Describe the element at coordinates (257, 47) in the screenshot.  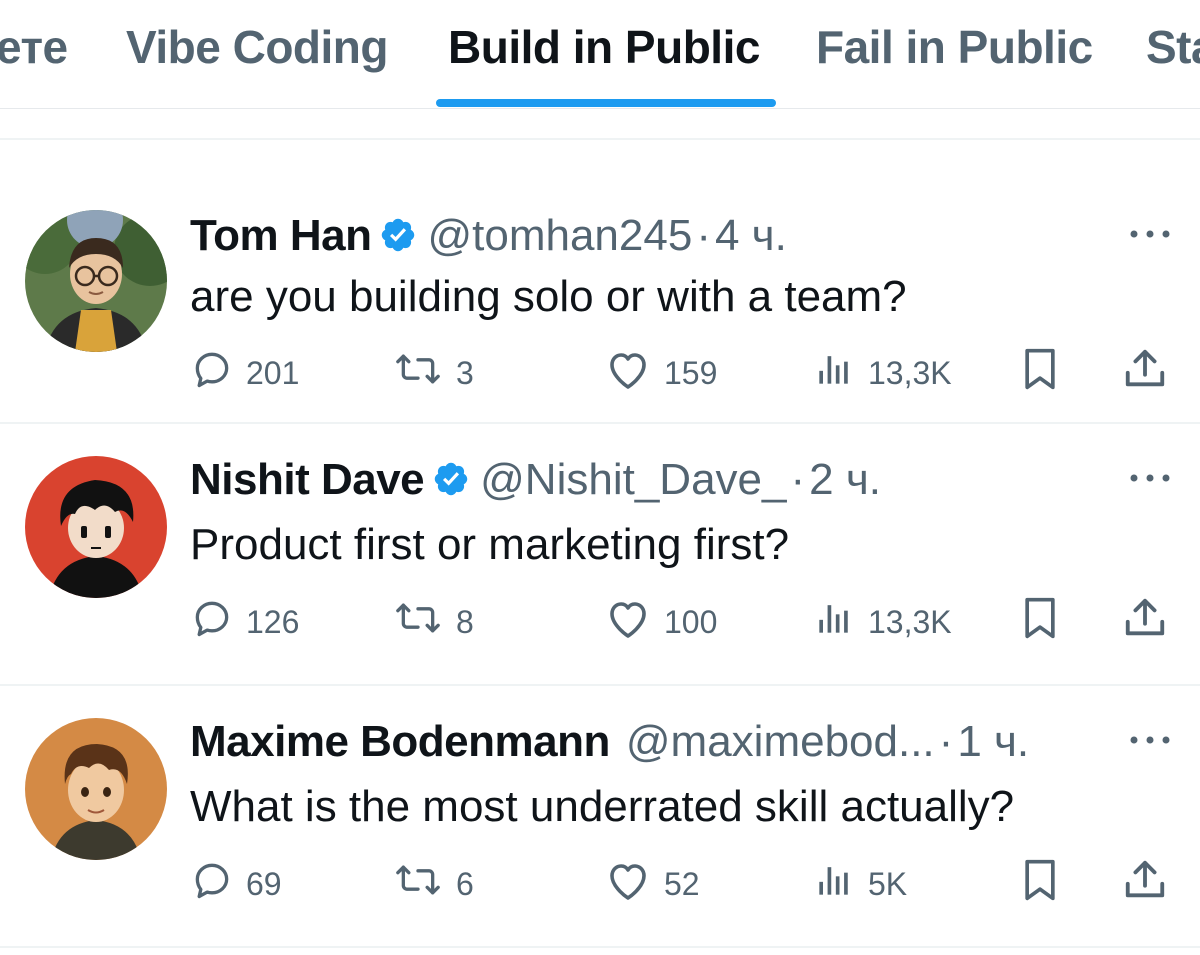
I see `tab-vibe-coding: Vibe Coding` at that location.